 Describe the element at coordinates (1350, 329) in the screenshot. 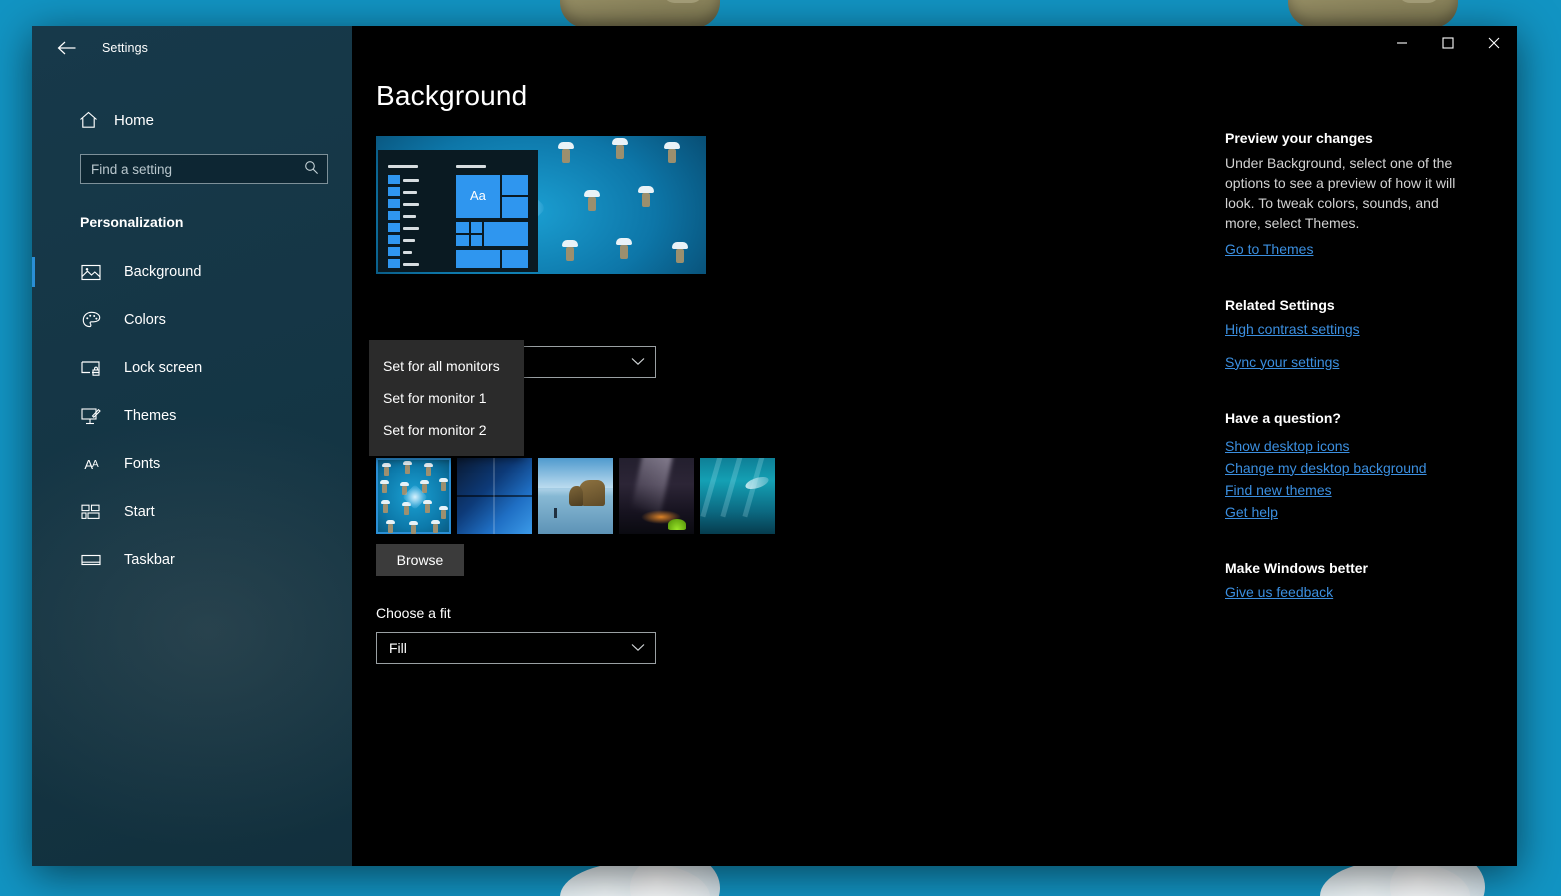

I see `high-contrast-settings-link: High contrast settings` at that location.